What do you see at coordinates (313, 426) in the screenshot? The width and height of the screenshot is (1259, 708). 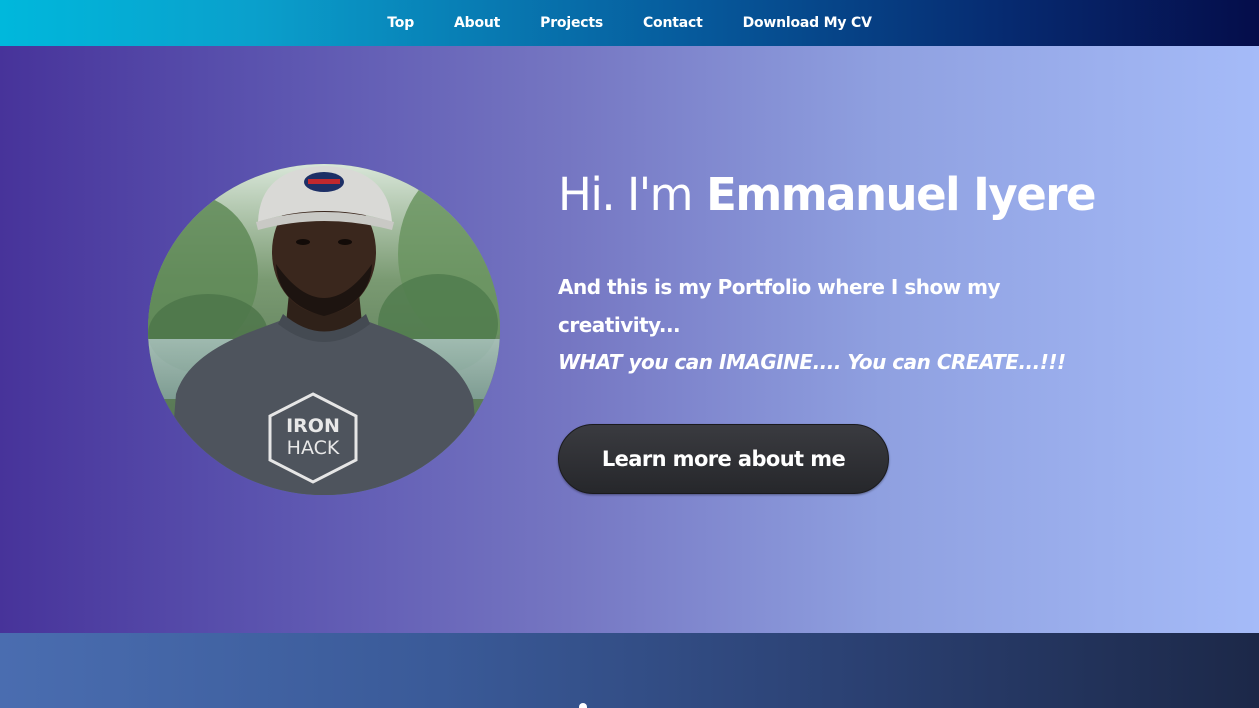 I see `shirt-logo-line1: IRON` at bounding box center [313, 426].